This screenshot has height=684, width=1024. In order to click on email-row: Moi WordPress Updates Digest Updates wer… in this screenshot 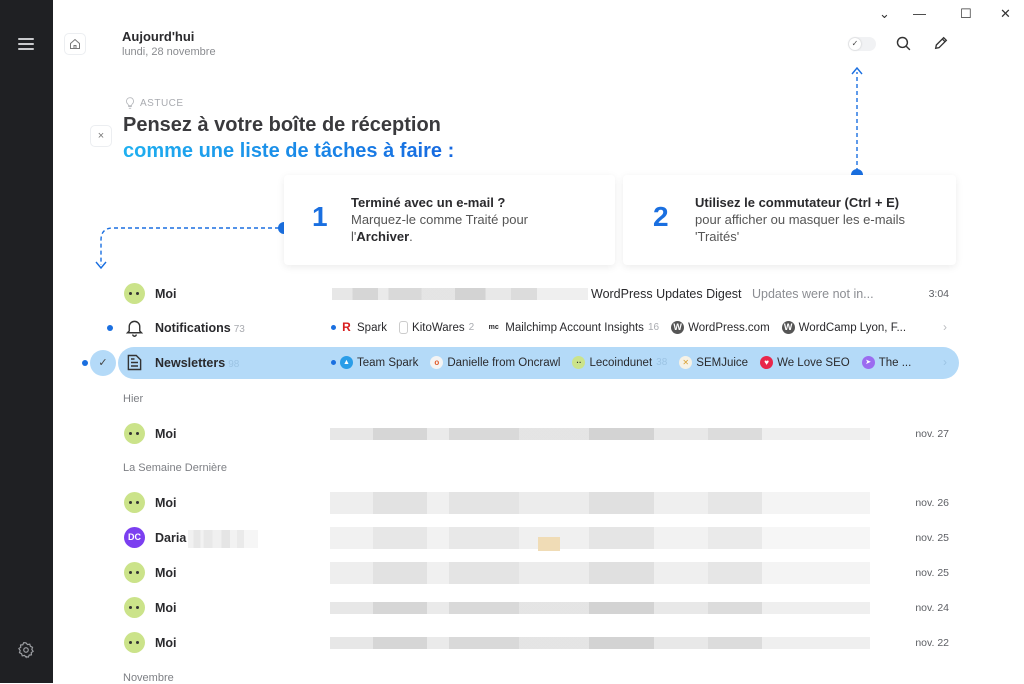, I will do `click(538, 294)`.